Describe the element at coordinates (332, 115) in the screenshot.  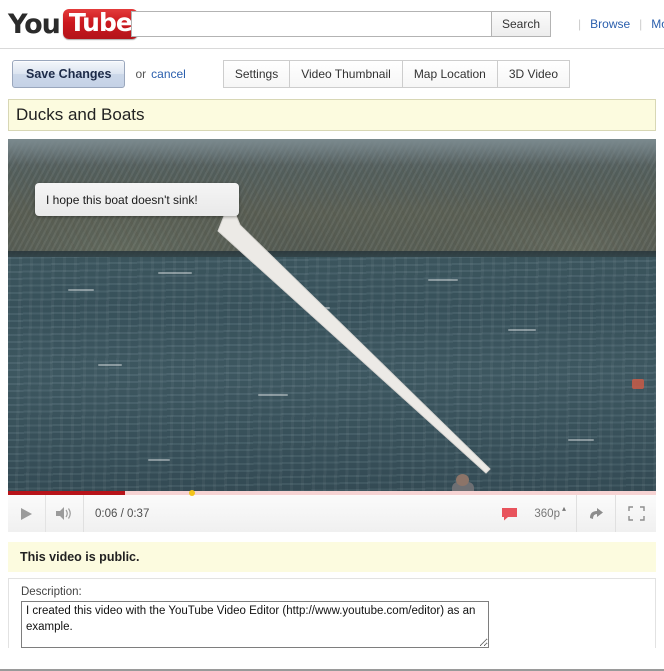
I see `video-title-field: Ducks and Boats` at that location.